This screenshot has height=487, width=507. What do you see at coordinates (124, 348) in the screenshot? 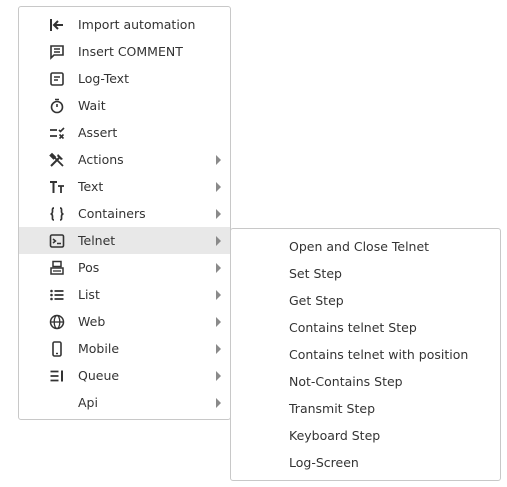
I see `menu-item-mobile: Mobile` at bounding box center [124, 348].